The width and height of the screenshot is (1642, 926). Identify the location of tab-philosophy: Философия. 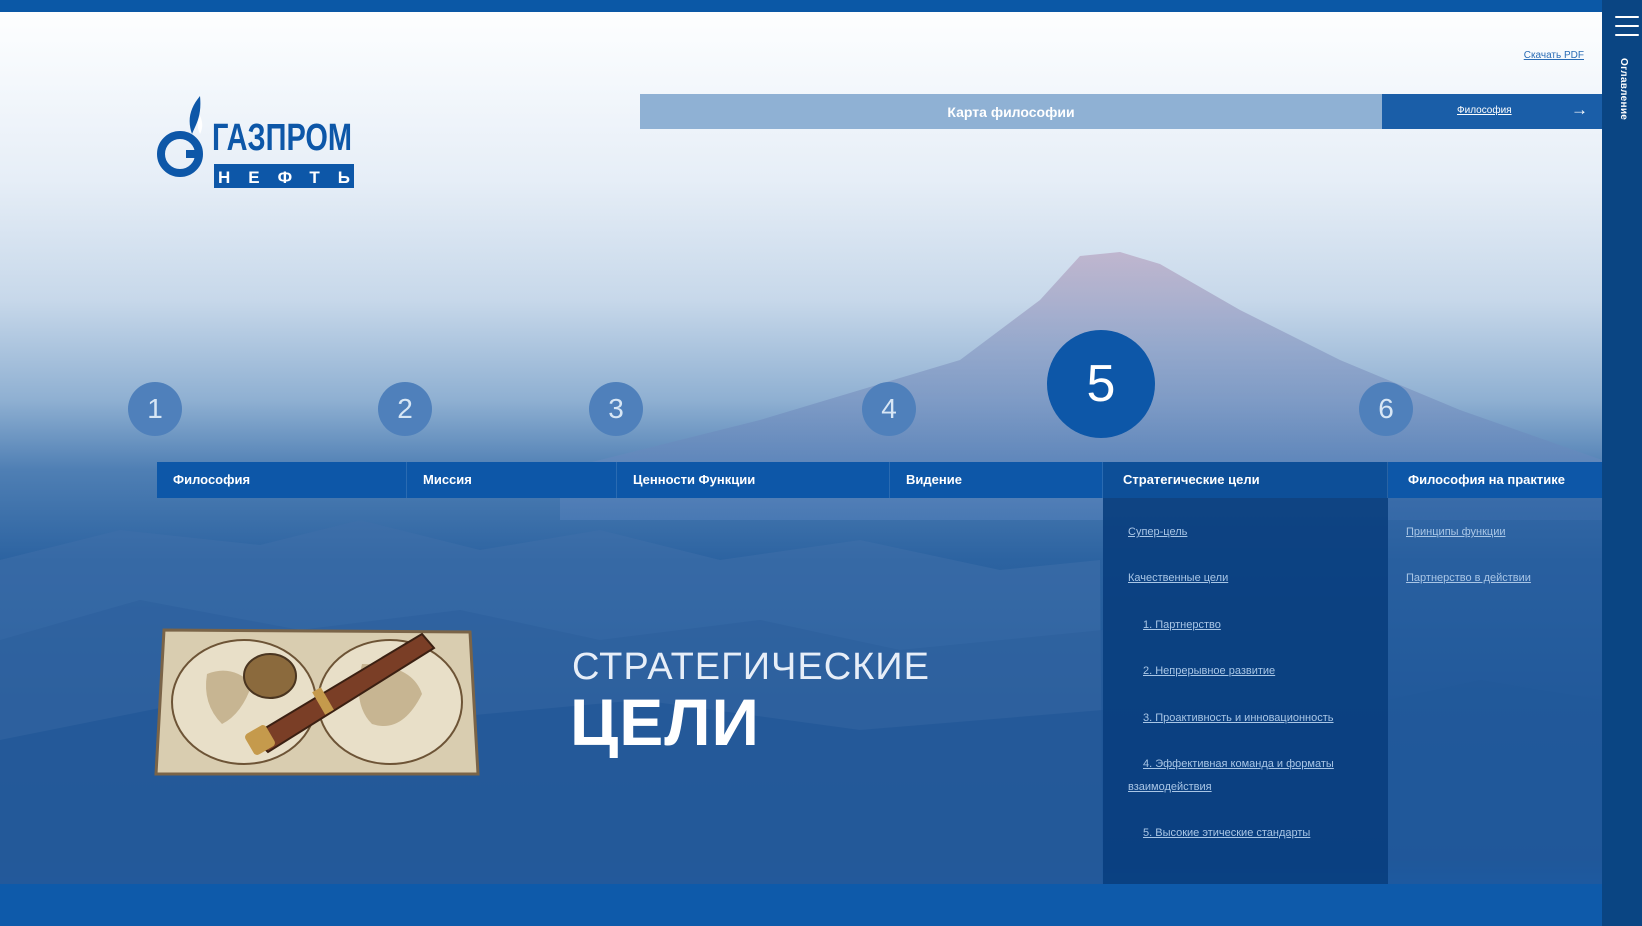
(282, 480).